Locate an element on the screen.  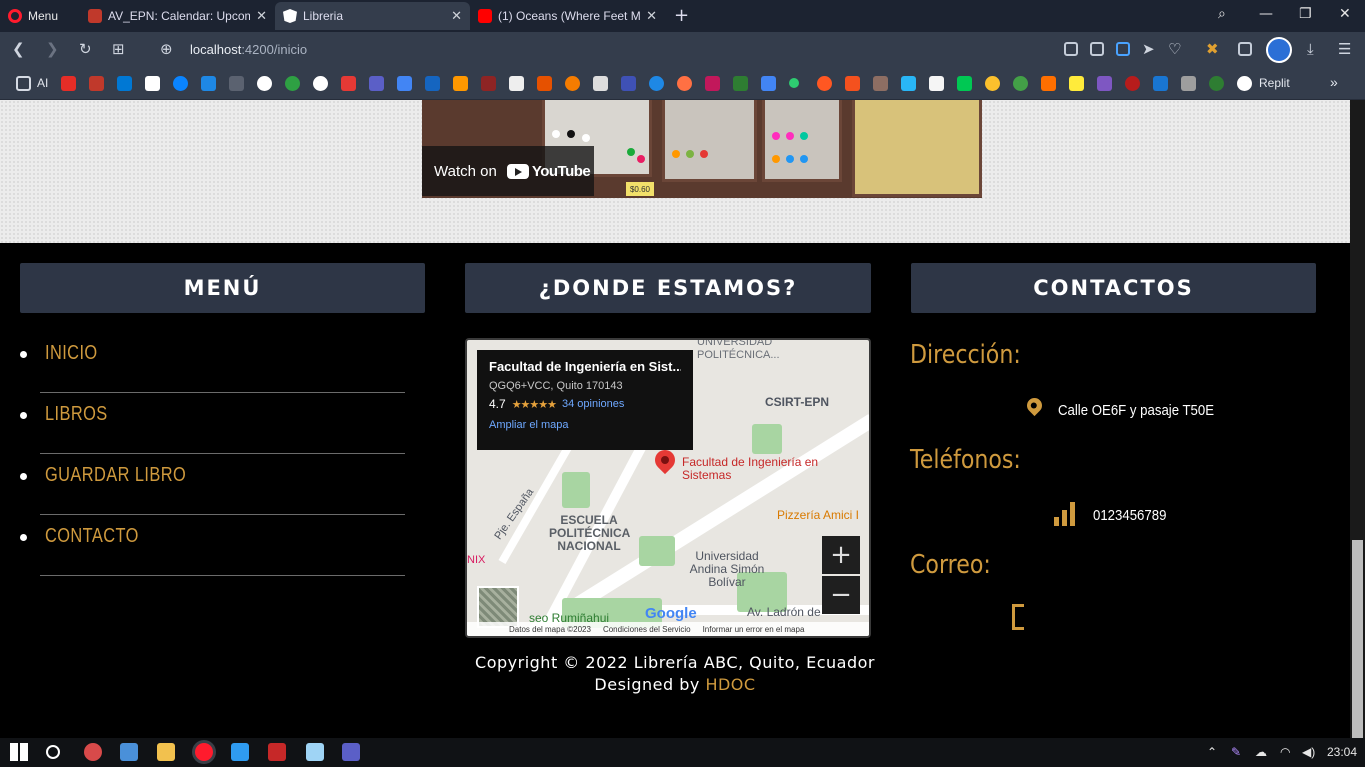
zoom-in-button: + is located at coordinates (841, 555).